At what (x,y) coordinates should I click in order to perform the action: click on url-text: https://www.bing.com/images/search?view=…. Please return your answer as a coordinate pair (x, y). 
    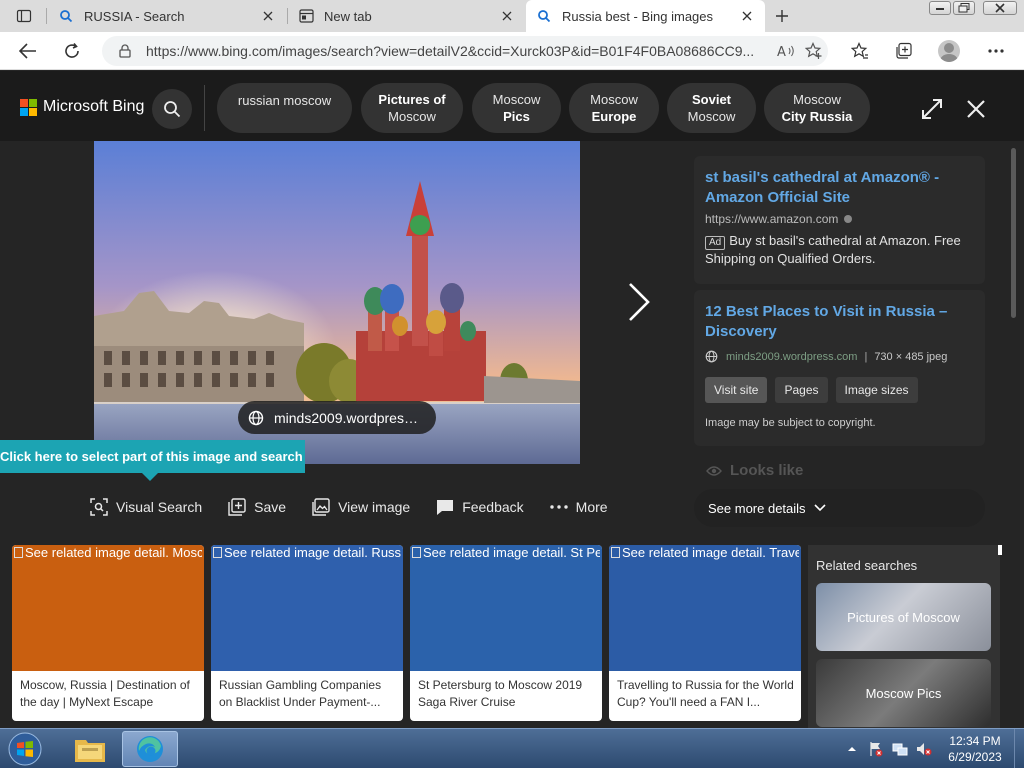
    Looking at the image, I should click on (459, 51).